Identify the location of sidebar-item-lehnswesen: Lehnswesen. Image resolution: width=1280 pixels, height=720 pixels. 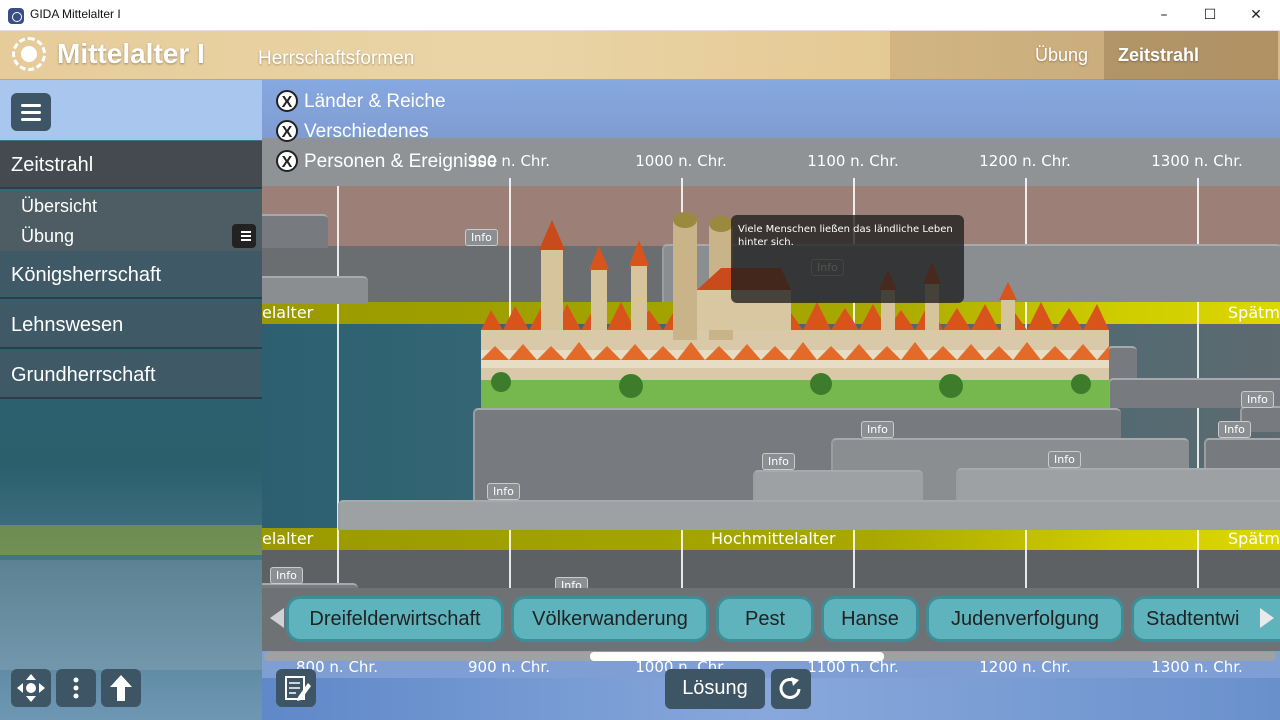
(131, 325).